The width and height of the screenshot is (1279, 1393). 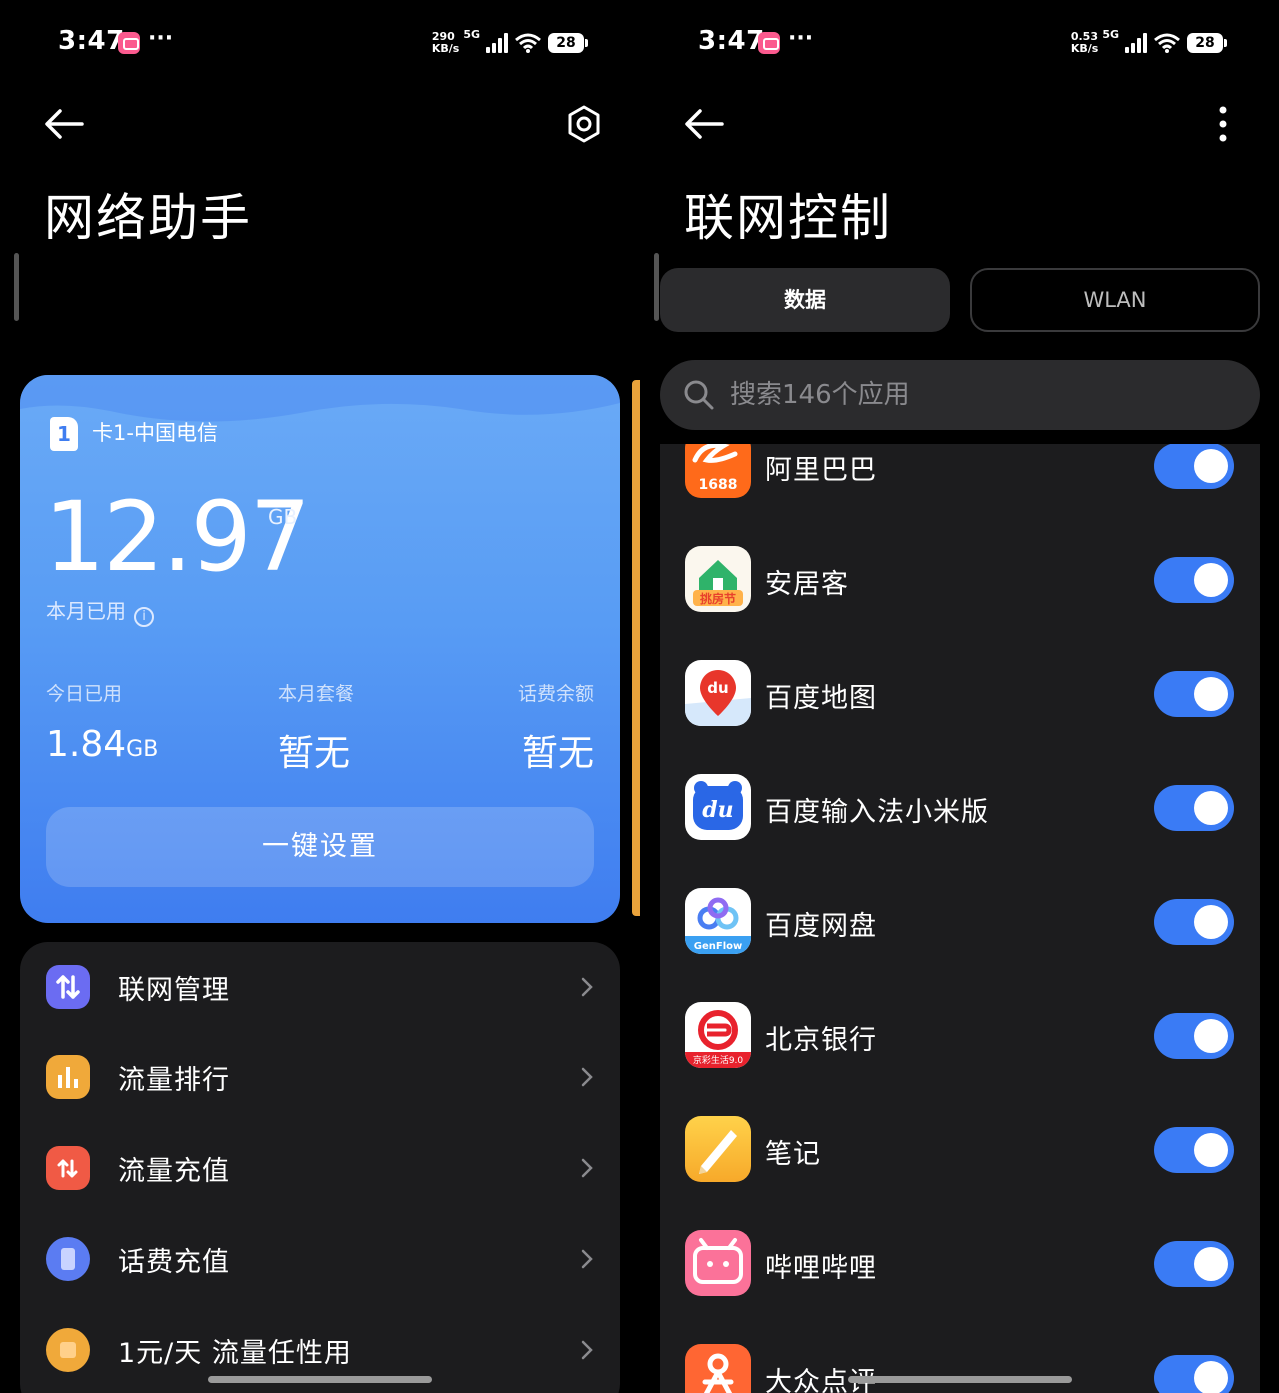 I want to click on svg-text: 1688, so click(x=718, y=485).